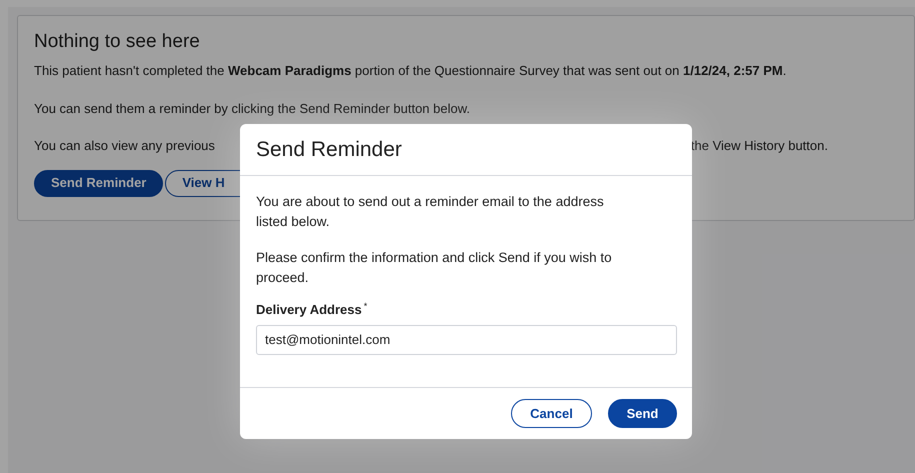 This screenshot has height=473, width=915. What do you see at coordinates (759, 146) in the screenshot?
I see `panel-text: the View History button.` at bounding box center [759, 146].